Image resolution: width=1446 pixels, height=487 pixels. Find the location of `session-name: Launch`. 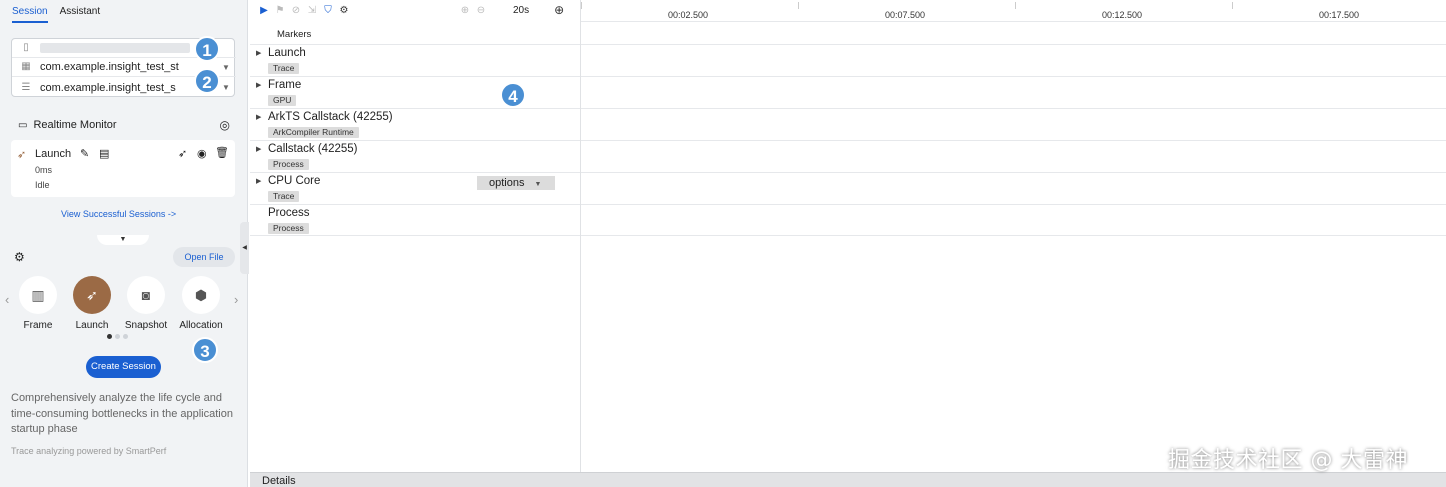

session-name: Launch is located at coordinates (53, 154).